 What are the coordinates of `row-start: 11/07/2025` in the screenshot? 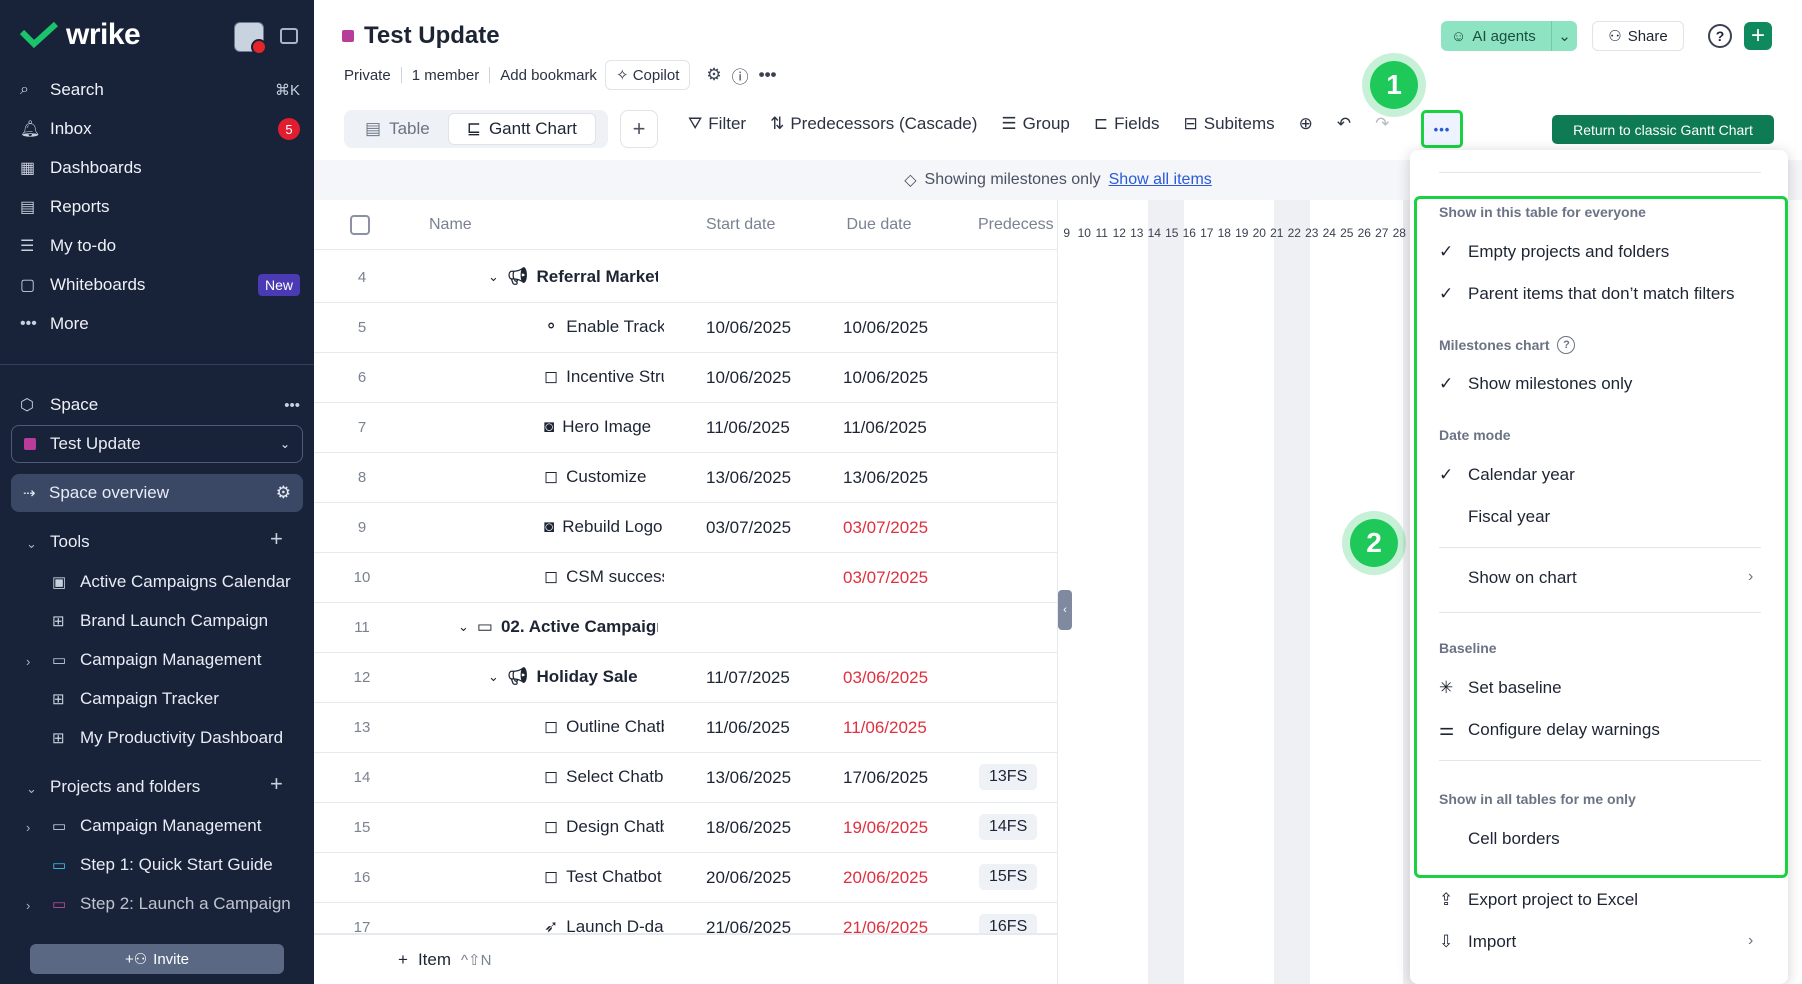 It's located at (748, 678).